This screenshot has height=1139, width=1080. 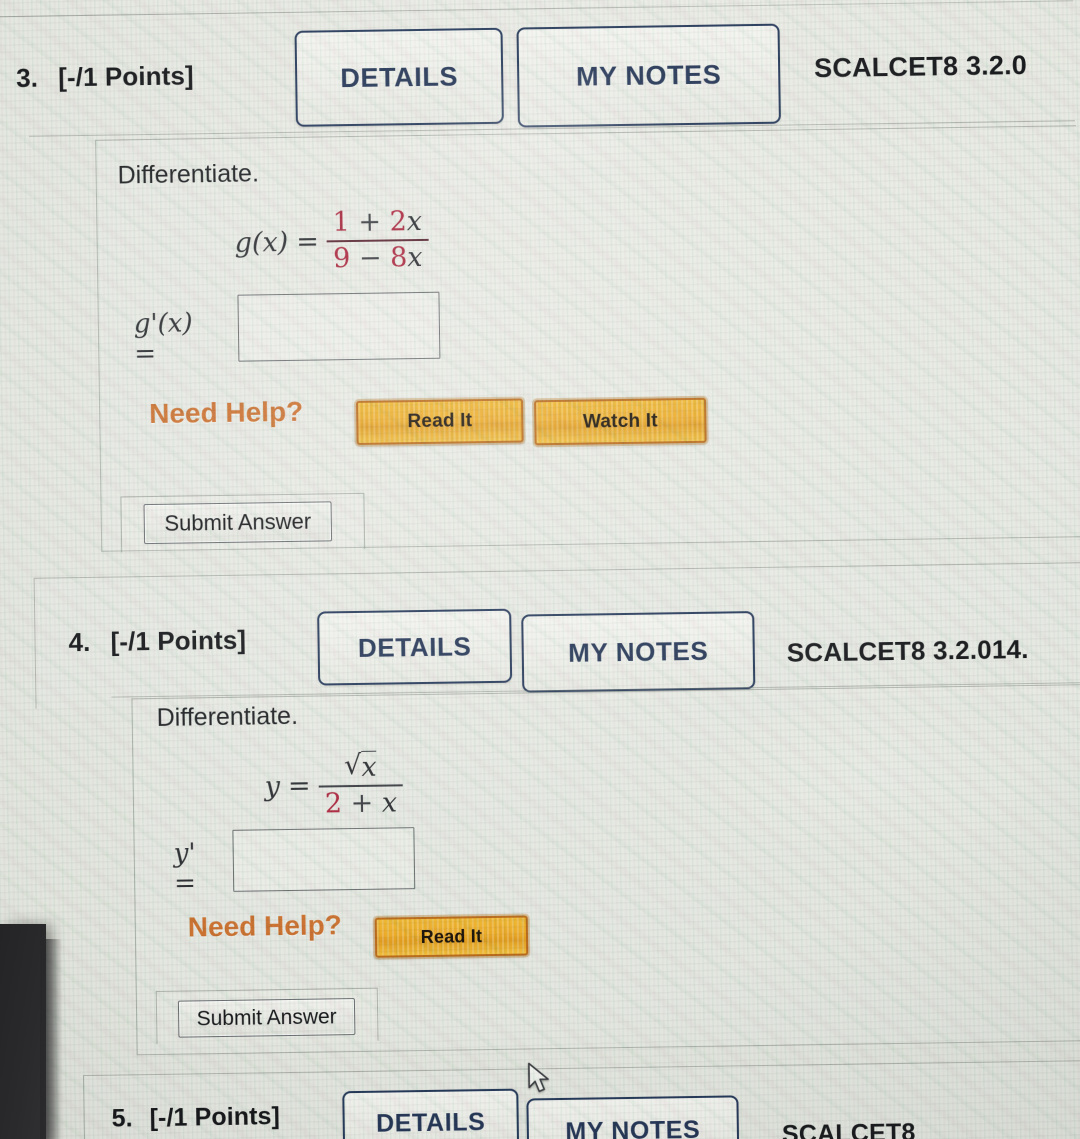 I want to click on q4-denominator: 2 + x, so click(x=361, y=803).